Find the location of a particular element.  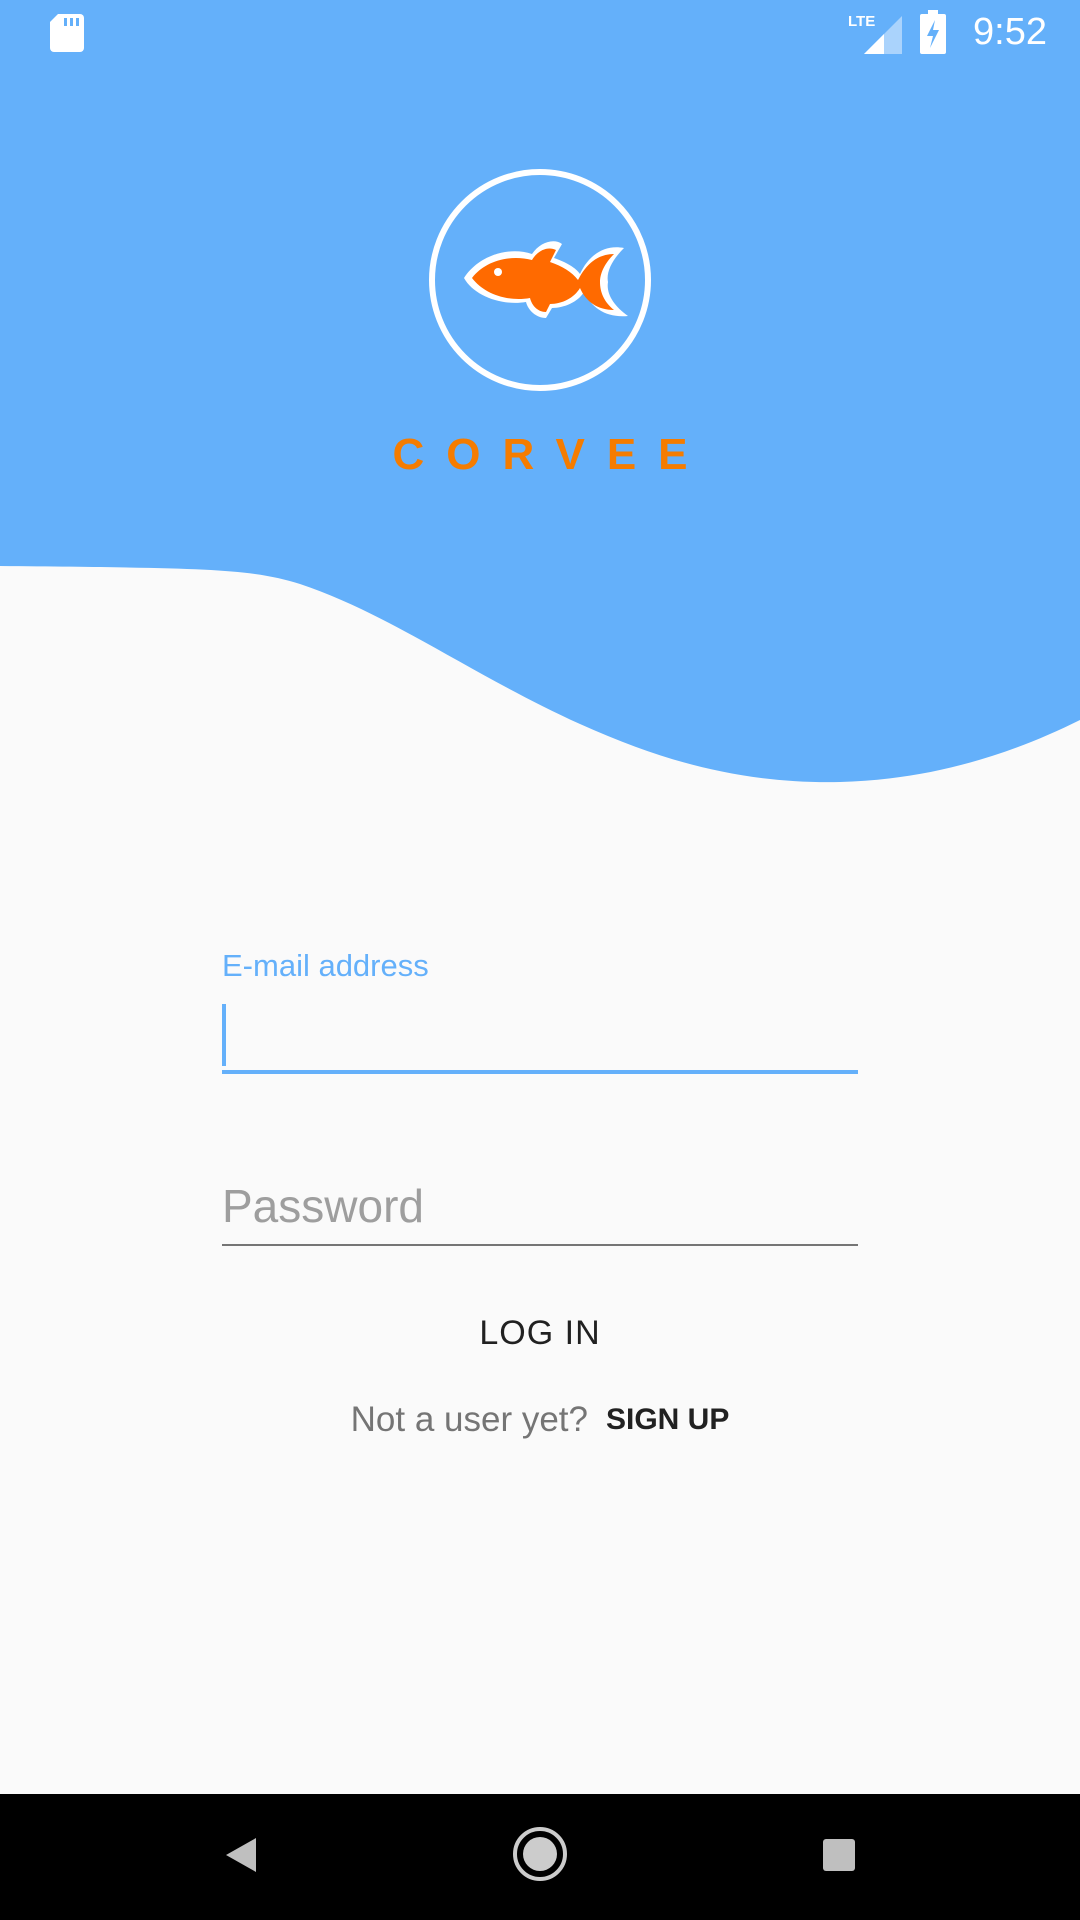

goldfish-icon is located at coordinates (540, 280).